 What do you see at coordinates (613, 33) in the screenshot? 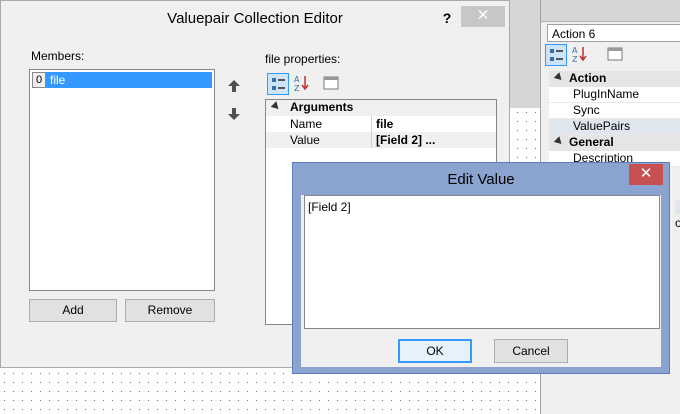
I see `object-selector: Action 6` at bounding box center [613, 33].